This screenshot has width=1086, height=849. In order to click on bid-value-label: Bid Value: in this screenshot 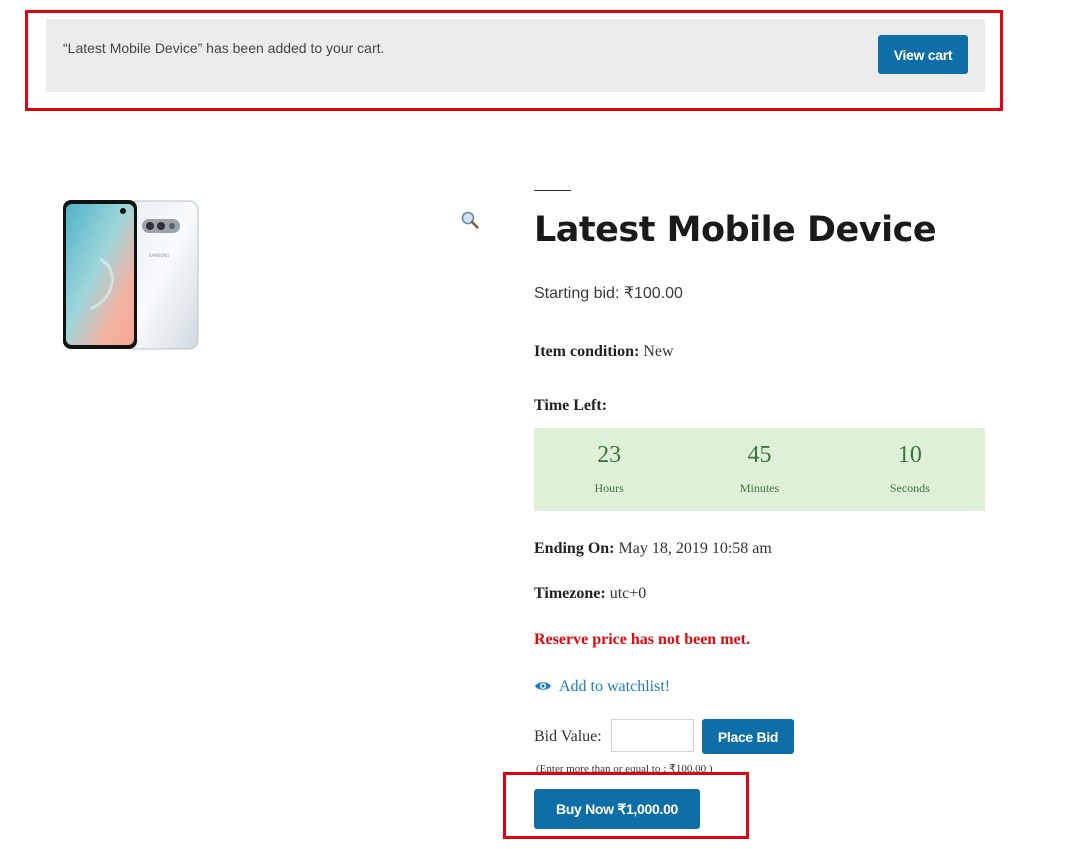, I will do `click(568, 736)`.